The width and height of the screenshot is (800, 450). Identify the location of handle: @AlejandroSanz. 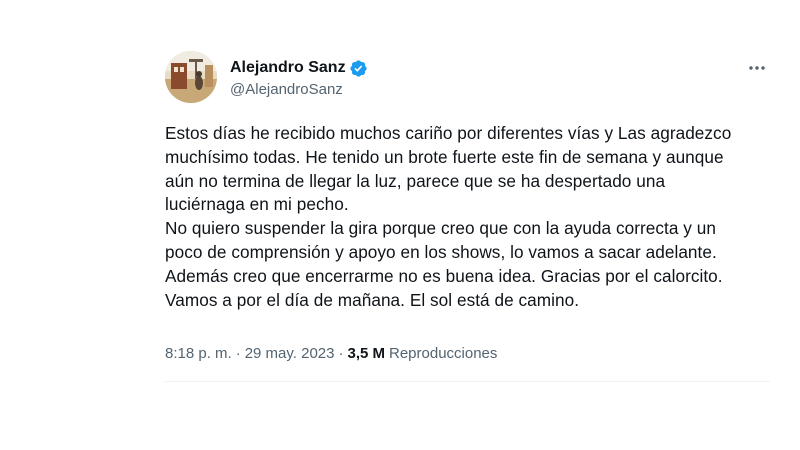
(299, 90).